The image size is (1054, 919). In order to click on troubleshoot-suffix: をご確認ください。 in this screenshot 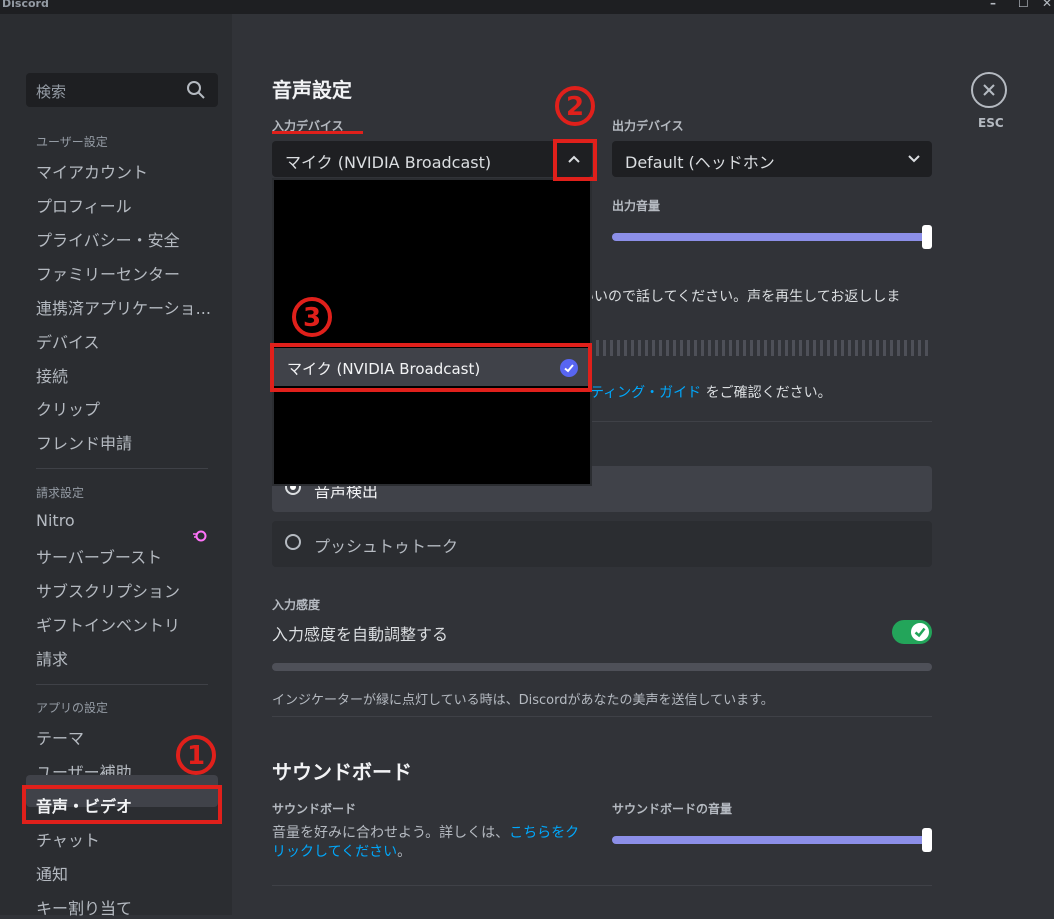, I will do `click(768, 393)`.